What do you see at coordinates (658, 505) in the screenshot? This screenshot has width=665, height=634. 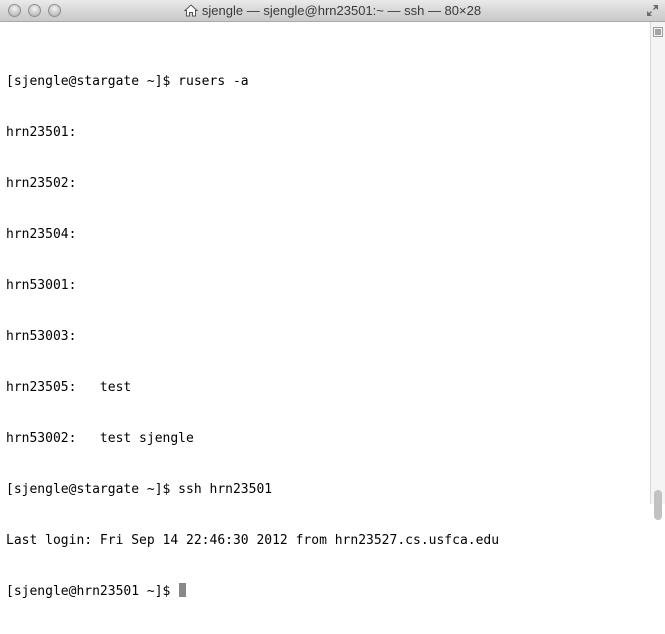 I see `scroll-thumb` at bounding box center [658, 505].